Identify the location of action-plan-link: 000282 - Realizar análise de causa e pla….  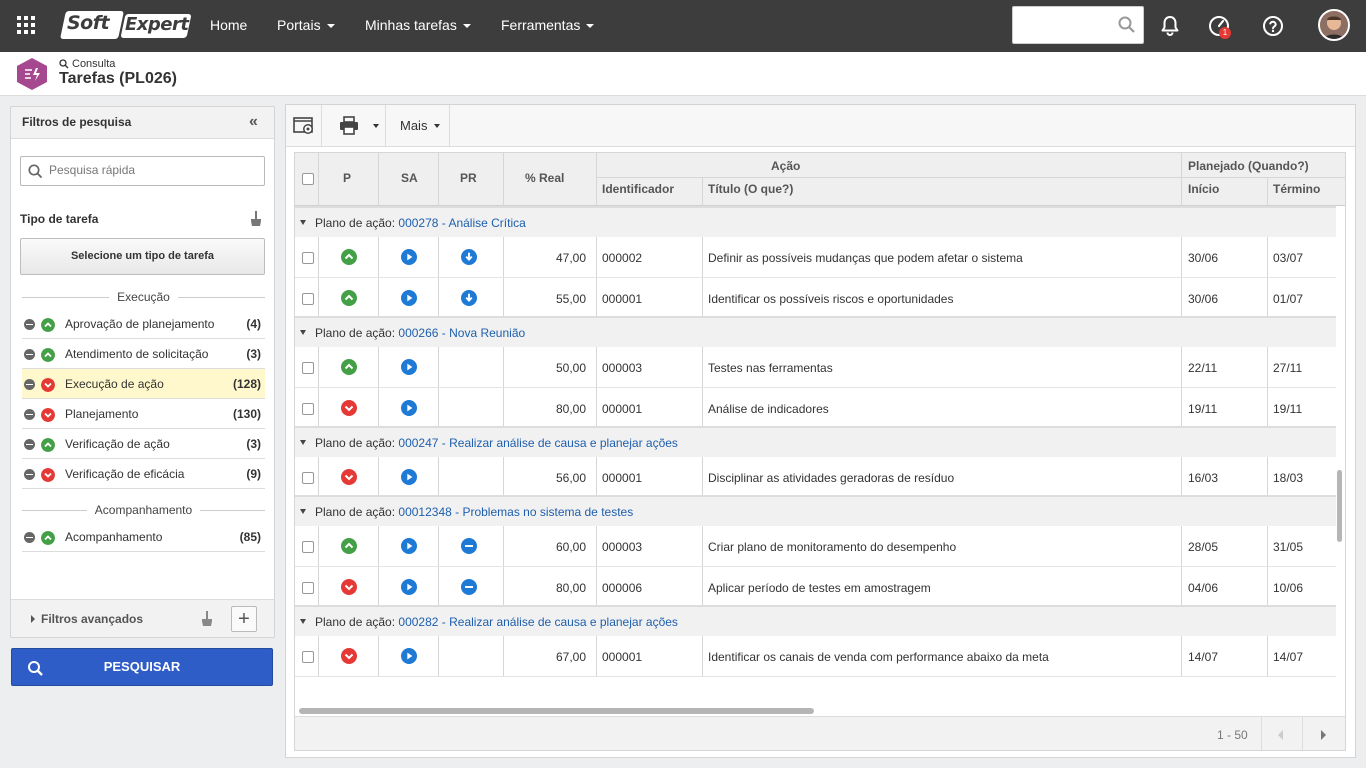
(538, 622).